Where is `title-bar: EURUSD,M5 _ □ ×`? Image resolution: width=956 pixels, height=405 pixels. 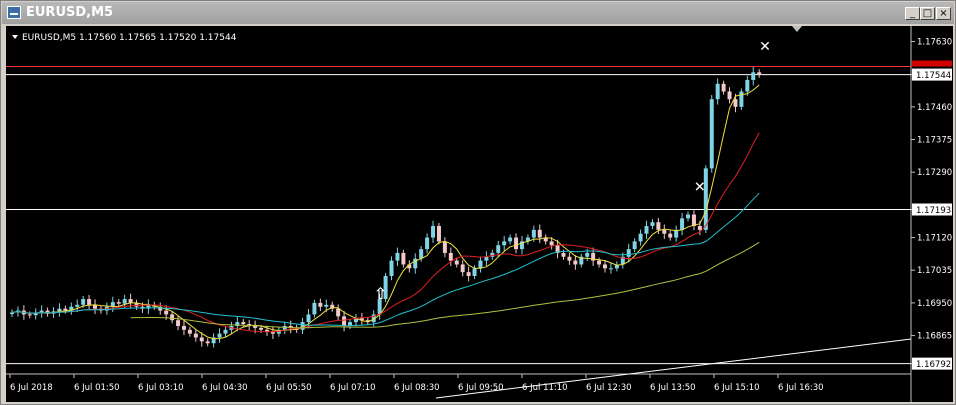 title-bar: EURUSD,M5 _ □ × is located at coordinates (478, 13).